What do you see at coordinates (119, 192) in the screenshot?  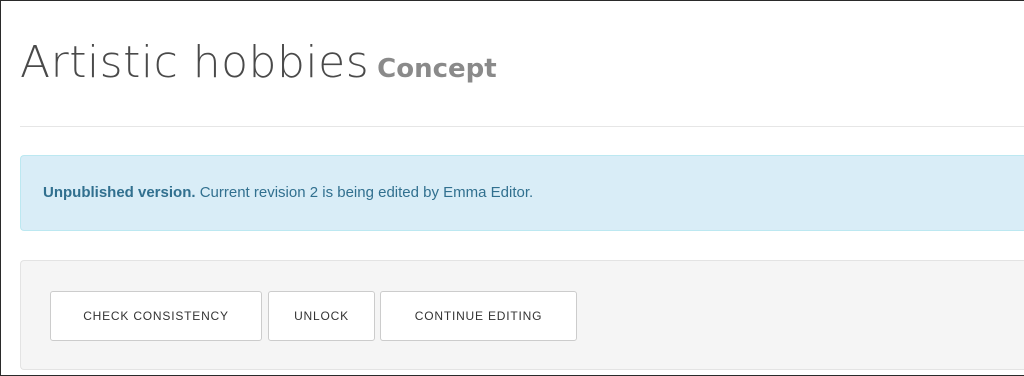 I see `alert-strong-text: Unpublished version.` at bounding box center [119, 192].